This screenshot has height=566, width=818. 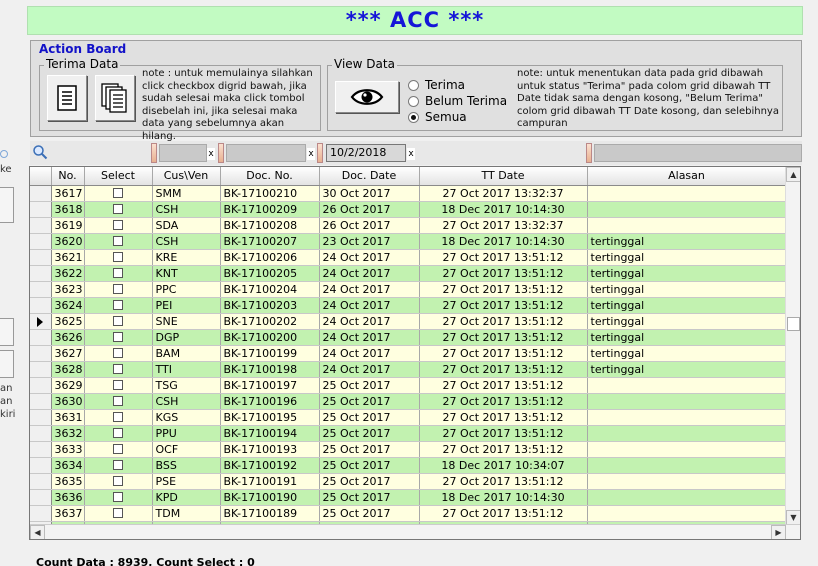 I want to click on radio-terima: Terima, so click(x=436, y=85).